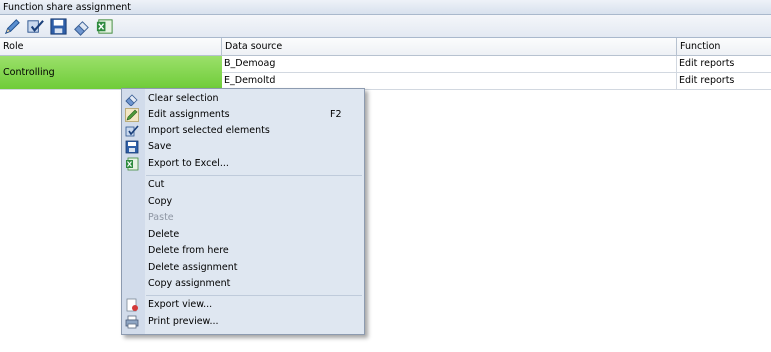  What do you see at coordinates (449, 64) in the screenshot?
I see `data-source-cell: B_Demoag` at bounding box center [449, 64].